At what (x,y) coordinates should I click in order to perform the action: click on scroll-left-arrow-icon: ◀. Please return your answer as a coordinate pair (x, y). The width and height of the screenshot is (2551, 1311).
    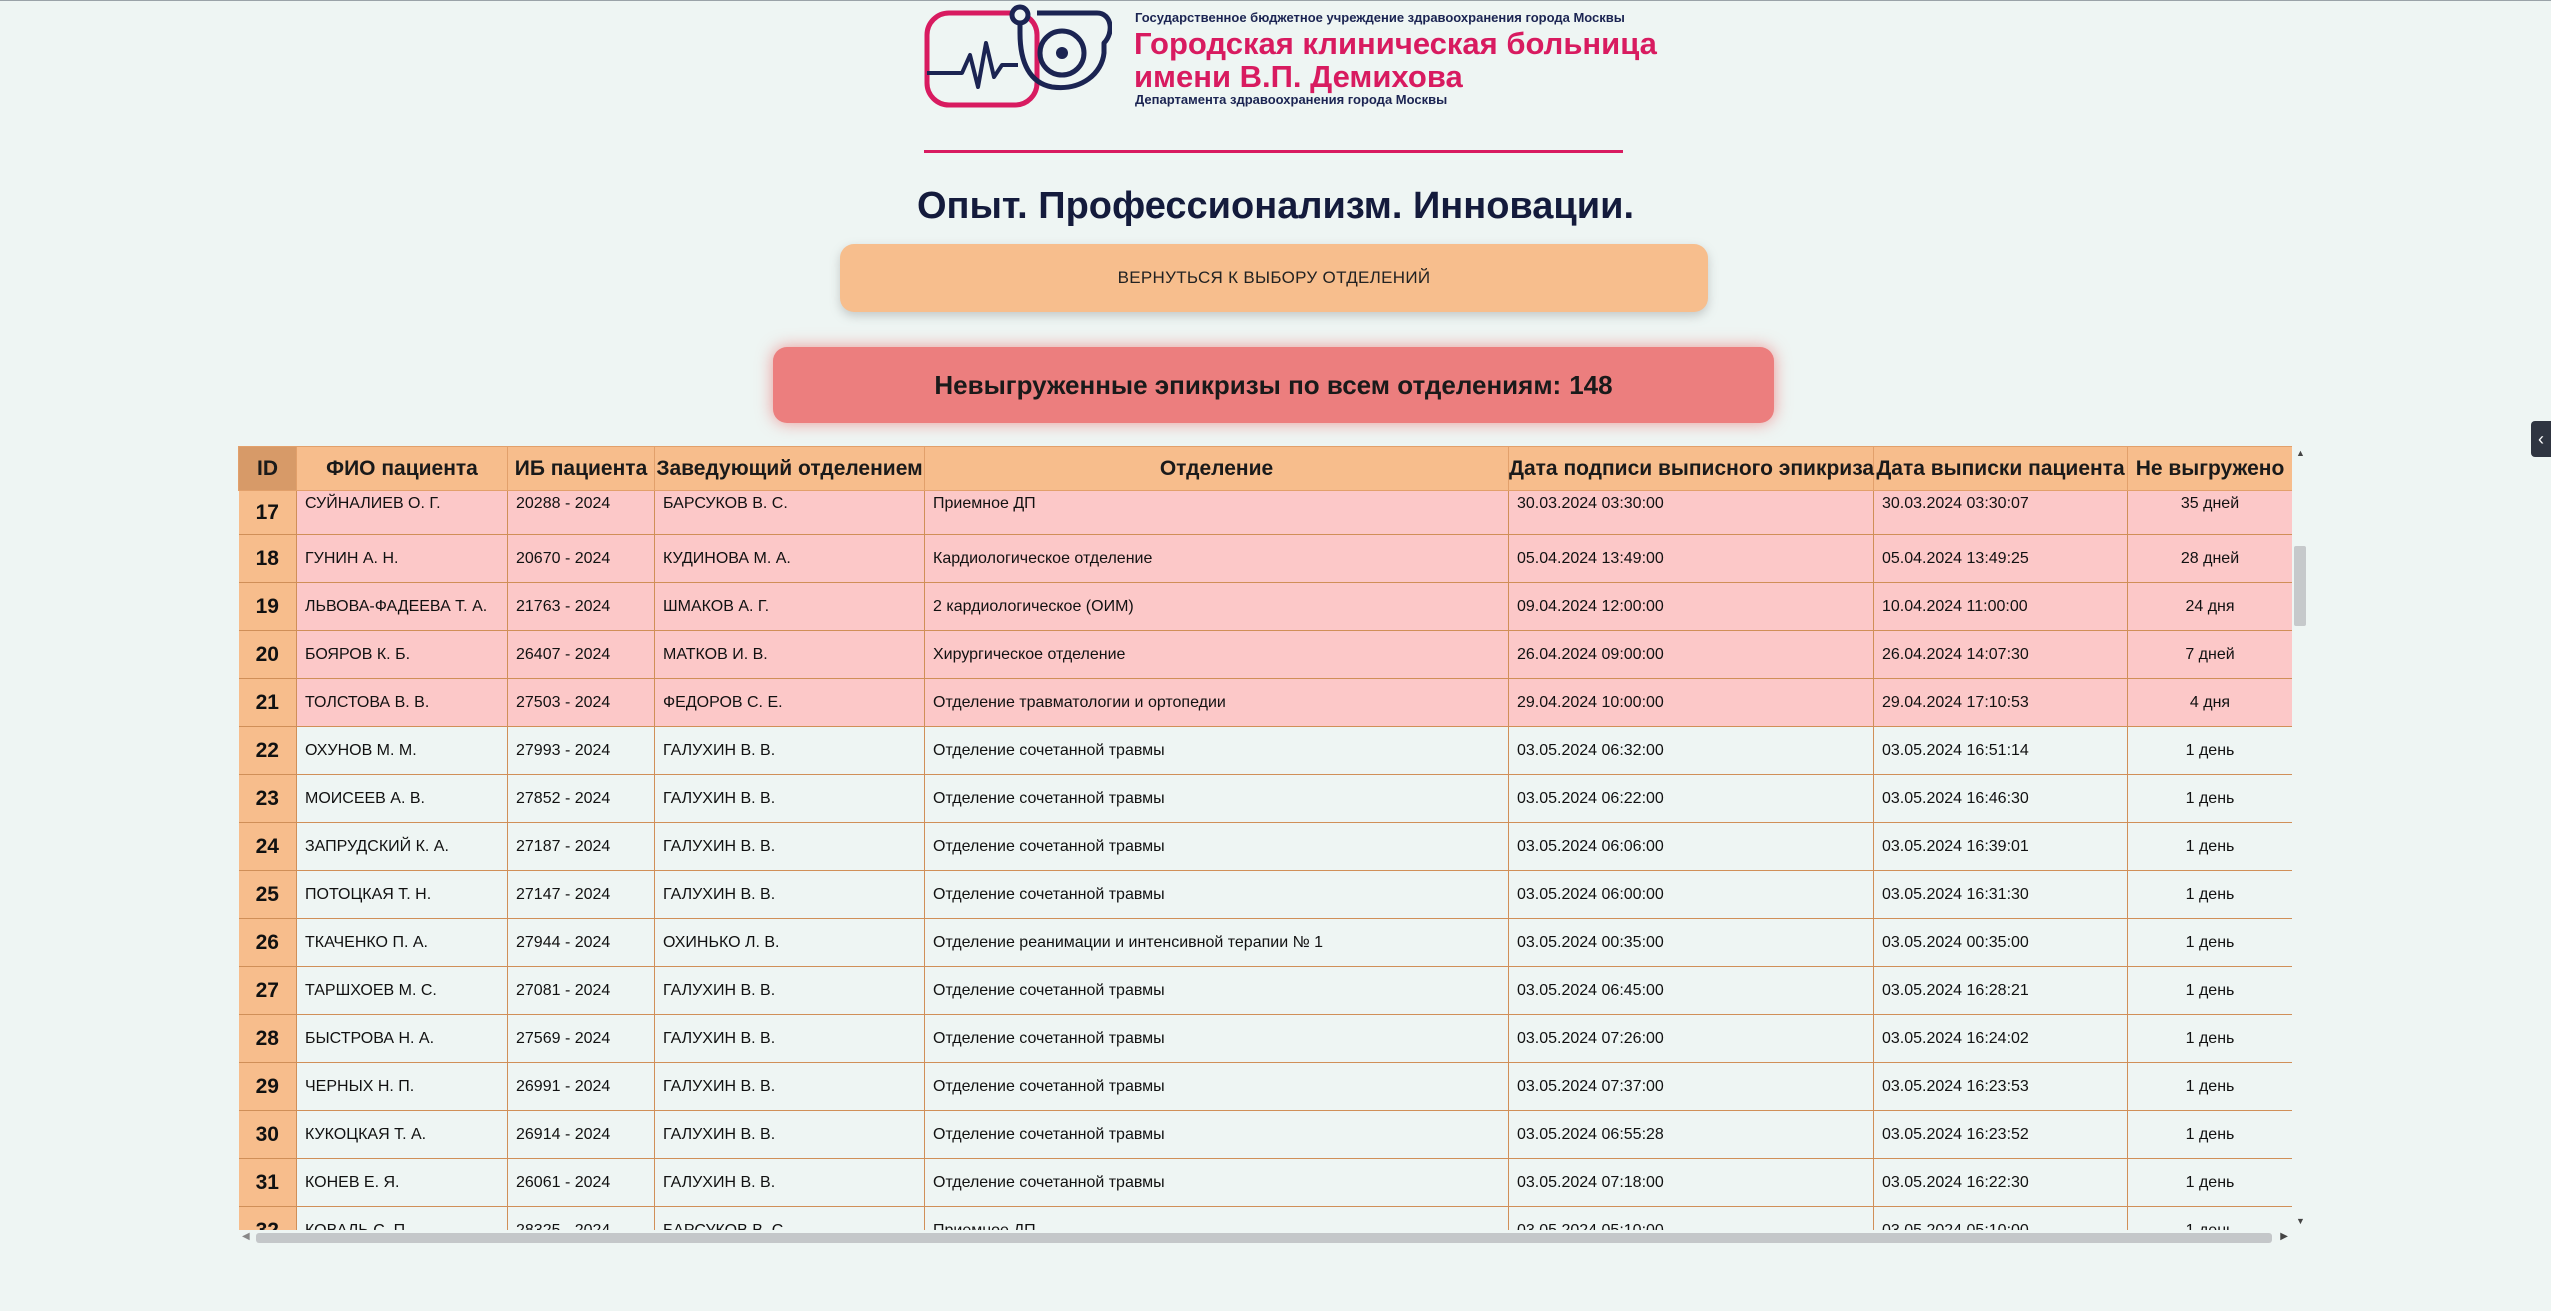
    Looking at the image, I should click on (246, 1236).